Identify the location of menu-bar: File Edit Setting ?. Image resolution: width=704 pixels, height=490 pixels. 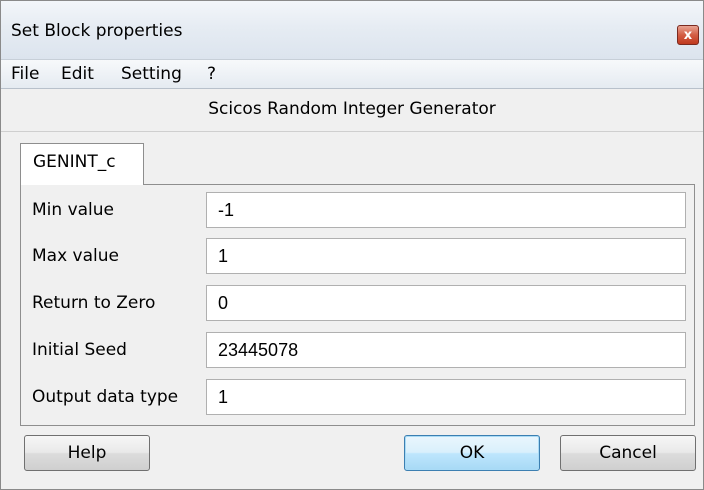
(352, 74).